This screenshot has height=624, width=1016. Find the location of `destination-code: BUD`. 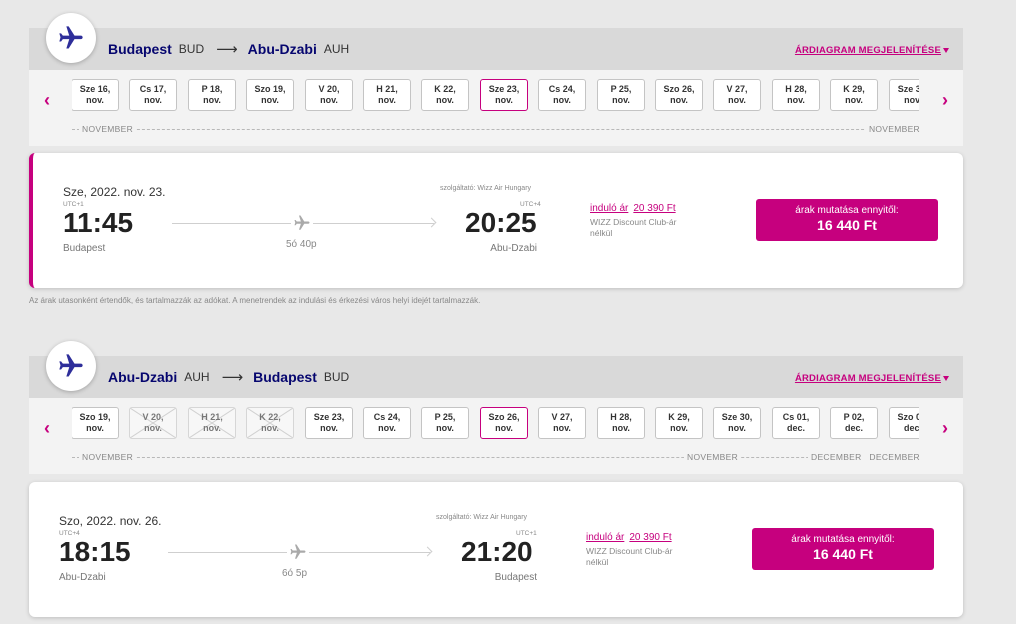

destination-code: BUD is located at coordinates (336, 377).